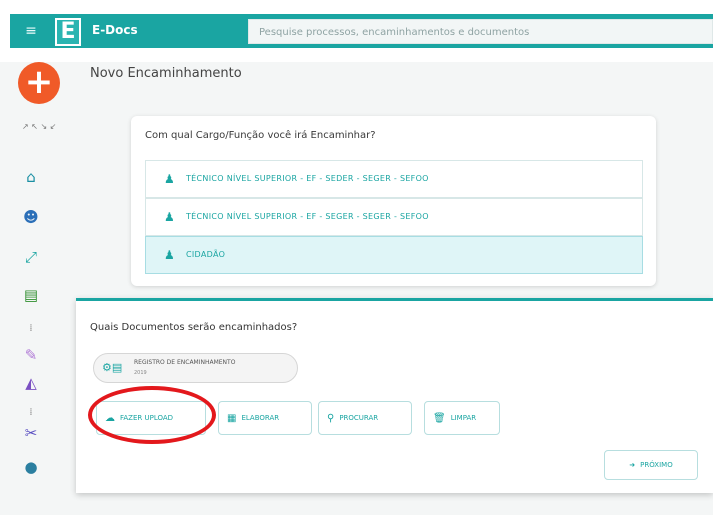 The width and height of the screenshot is (713, 515). What do you see at coordinates (68, 32) in the screenshot?
I see `app-logo: E` at bounding box center [68, 32].